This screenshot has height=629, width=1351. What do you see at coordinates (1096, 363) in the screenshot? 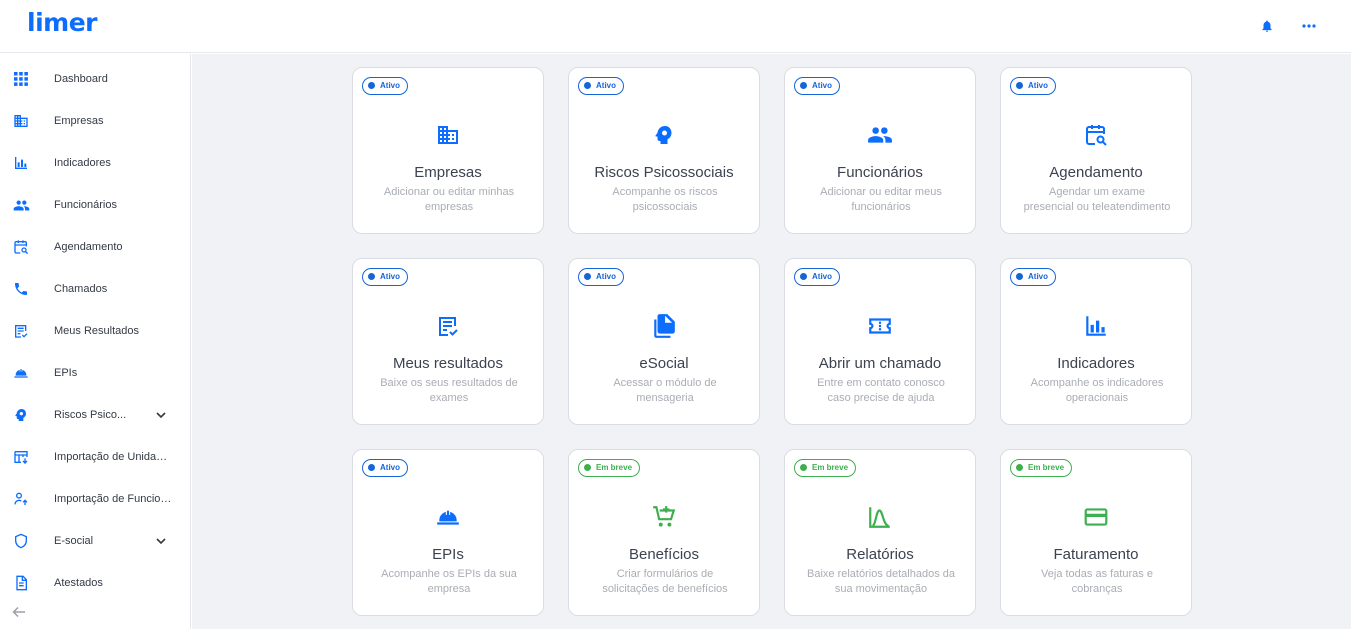
I see `card-title: Indicadores` at bounding box center [1096, 363].